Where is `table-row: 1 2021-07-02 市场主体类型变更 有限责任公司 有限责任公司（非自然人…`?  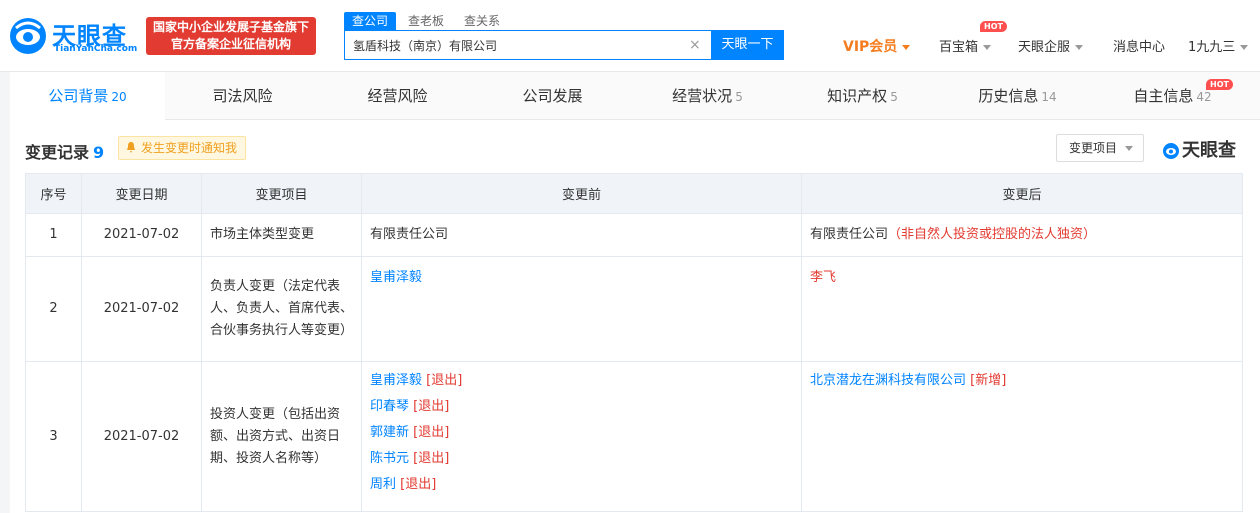 table-row: 1 2021-07-02 市场主体类型变更 有限责任公司 有限责任公司（非自然人… is located at coordinates (634, 235).